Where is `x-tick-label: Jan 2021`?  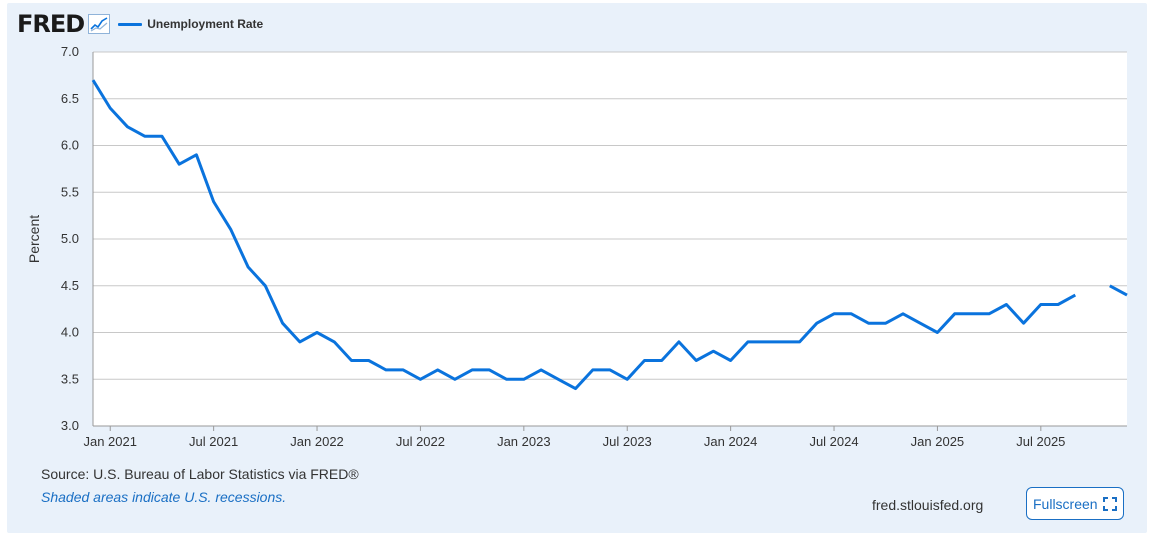 x-tick-label: Jan 2021 is located at coordinates (110, 441).